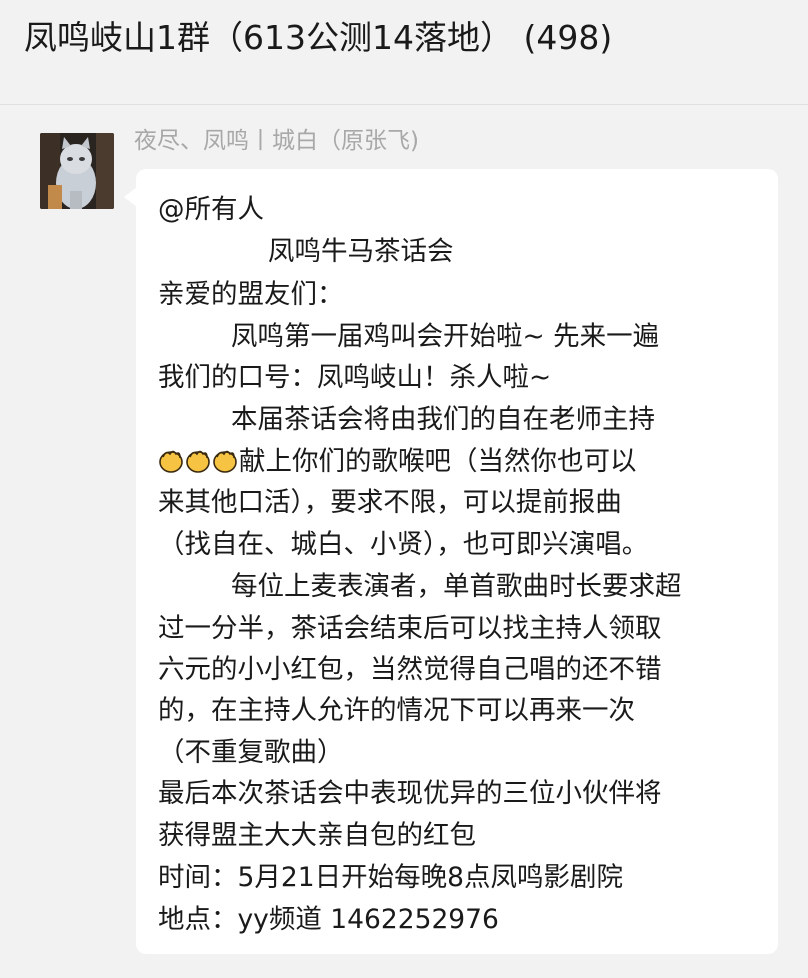  I want to click on message-line: 获得盟主大大亲自包的红包, so click(317, 835).